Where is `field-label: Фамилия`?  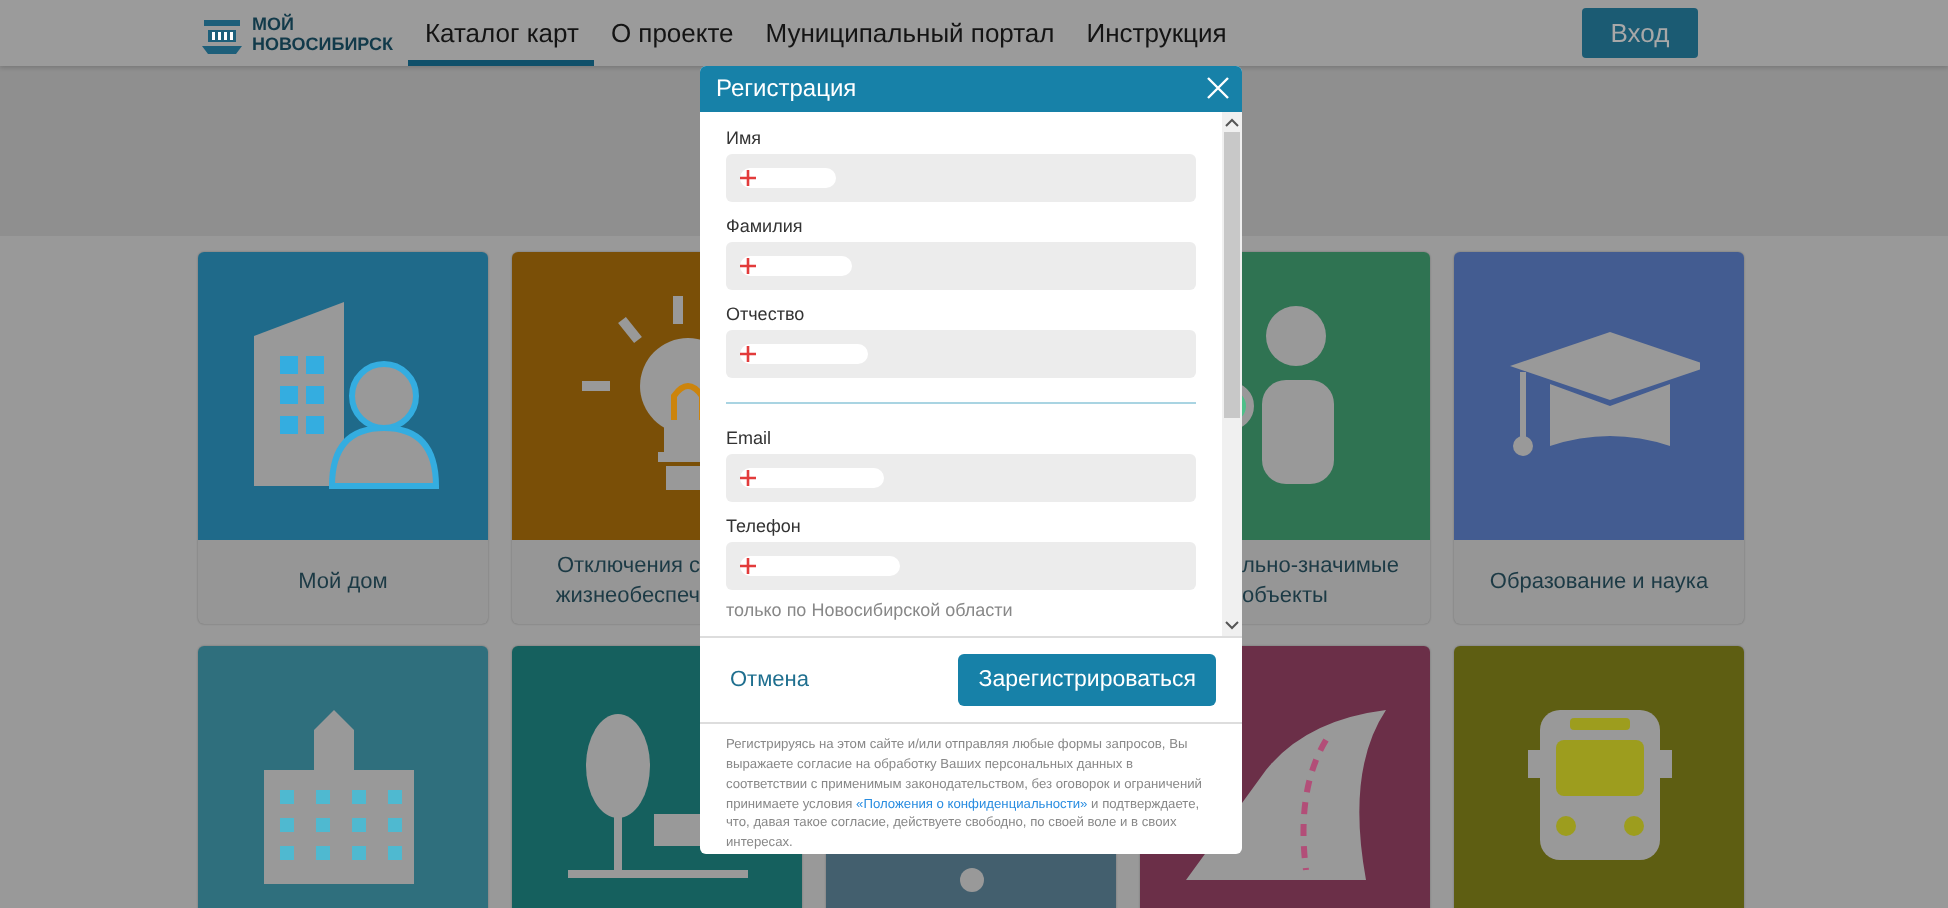
field-label: Фамилия is located at coordinates (765, 225).